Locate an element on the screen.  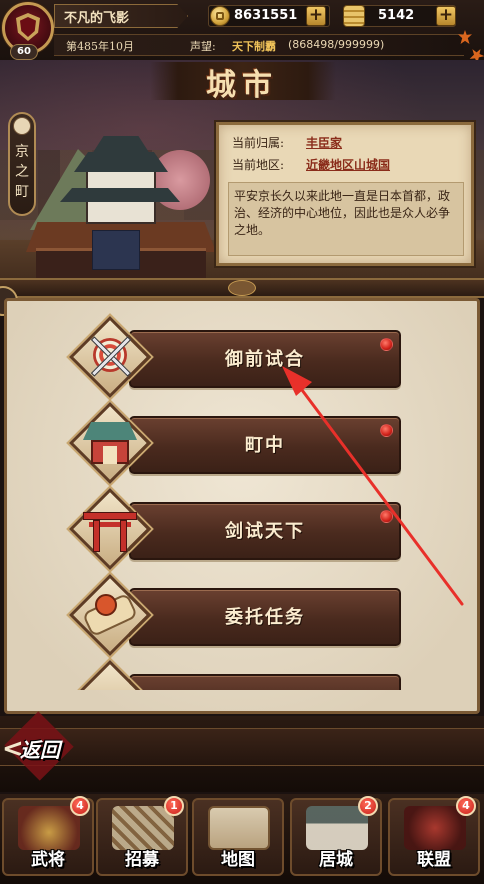
partial-menu-icon is located at coordinates (110, 674).